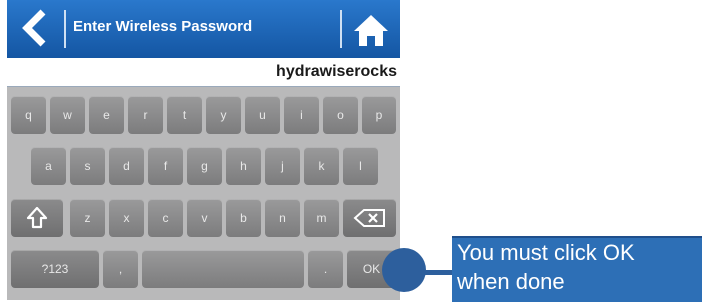  Describe the element at coordinates (34, 28) in the screenshot. I see `back-arrow-icon` at that location.